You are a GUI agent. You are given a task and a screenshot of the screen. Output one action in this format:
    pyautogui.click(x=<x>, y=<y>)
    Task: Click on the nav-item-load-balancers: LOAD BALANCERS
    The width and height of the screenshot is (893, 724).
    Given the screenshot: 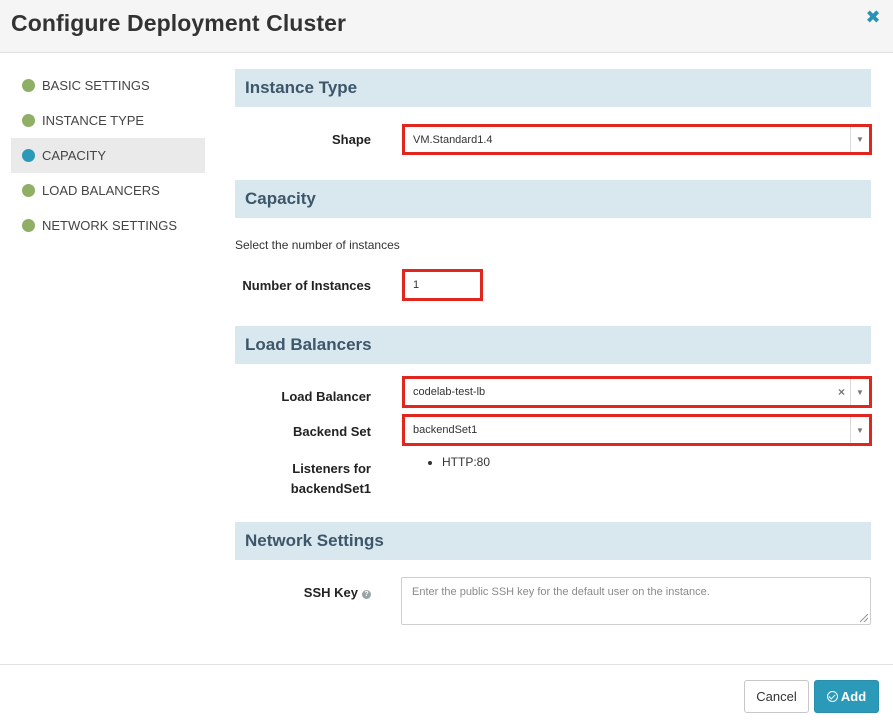 What is the action you would take?
    pyautogui.click(x=108, y=190)
    